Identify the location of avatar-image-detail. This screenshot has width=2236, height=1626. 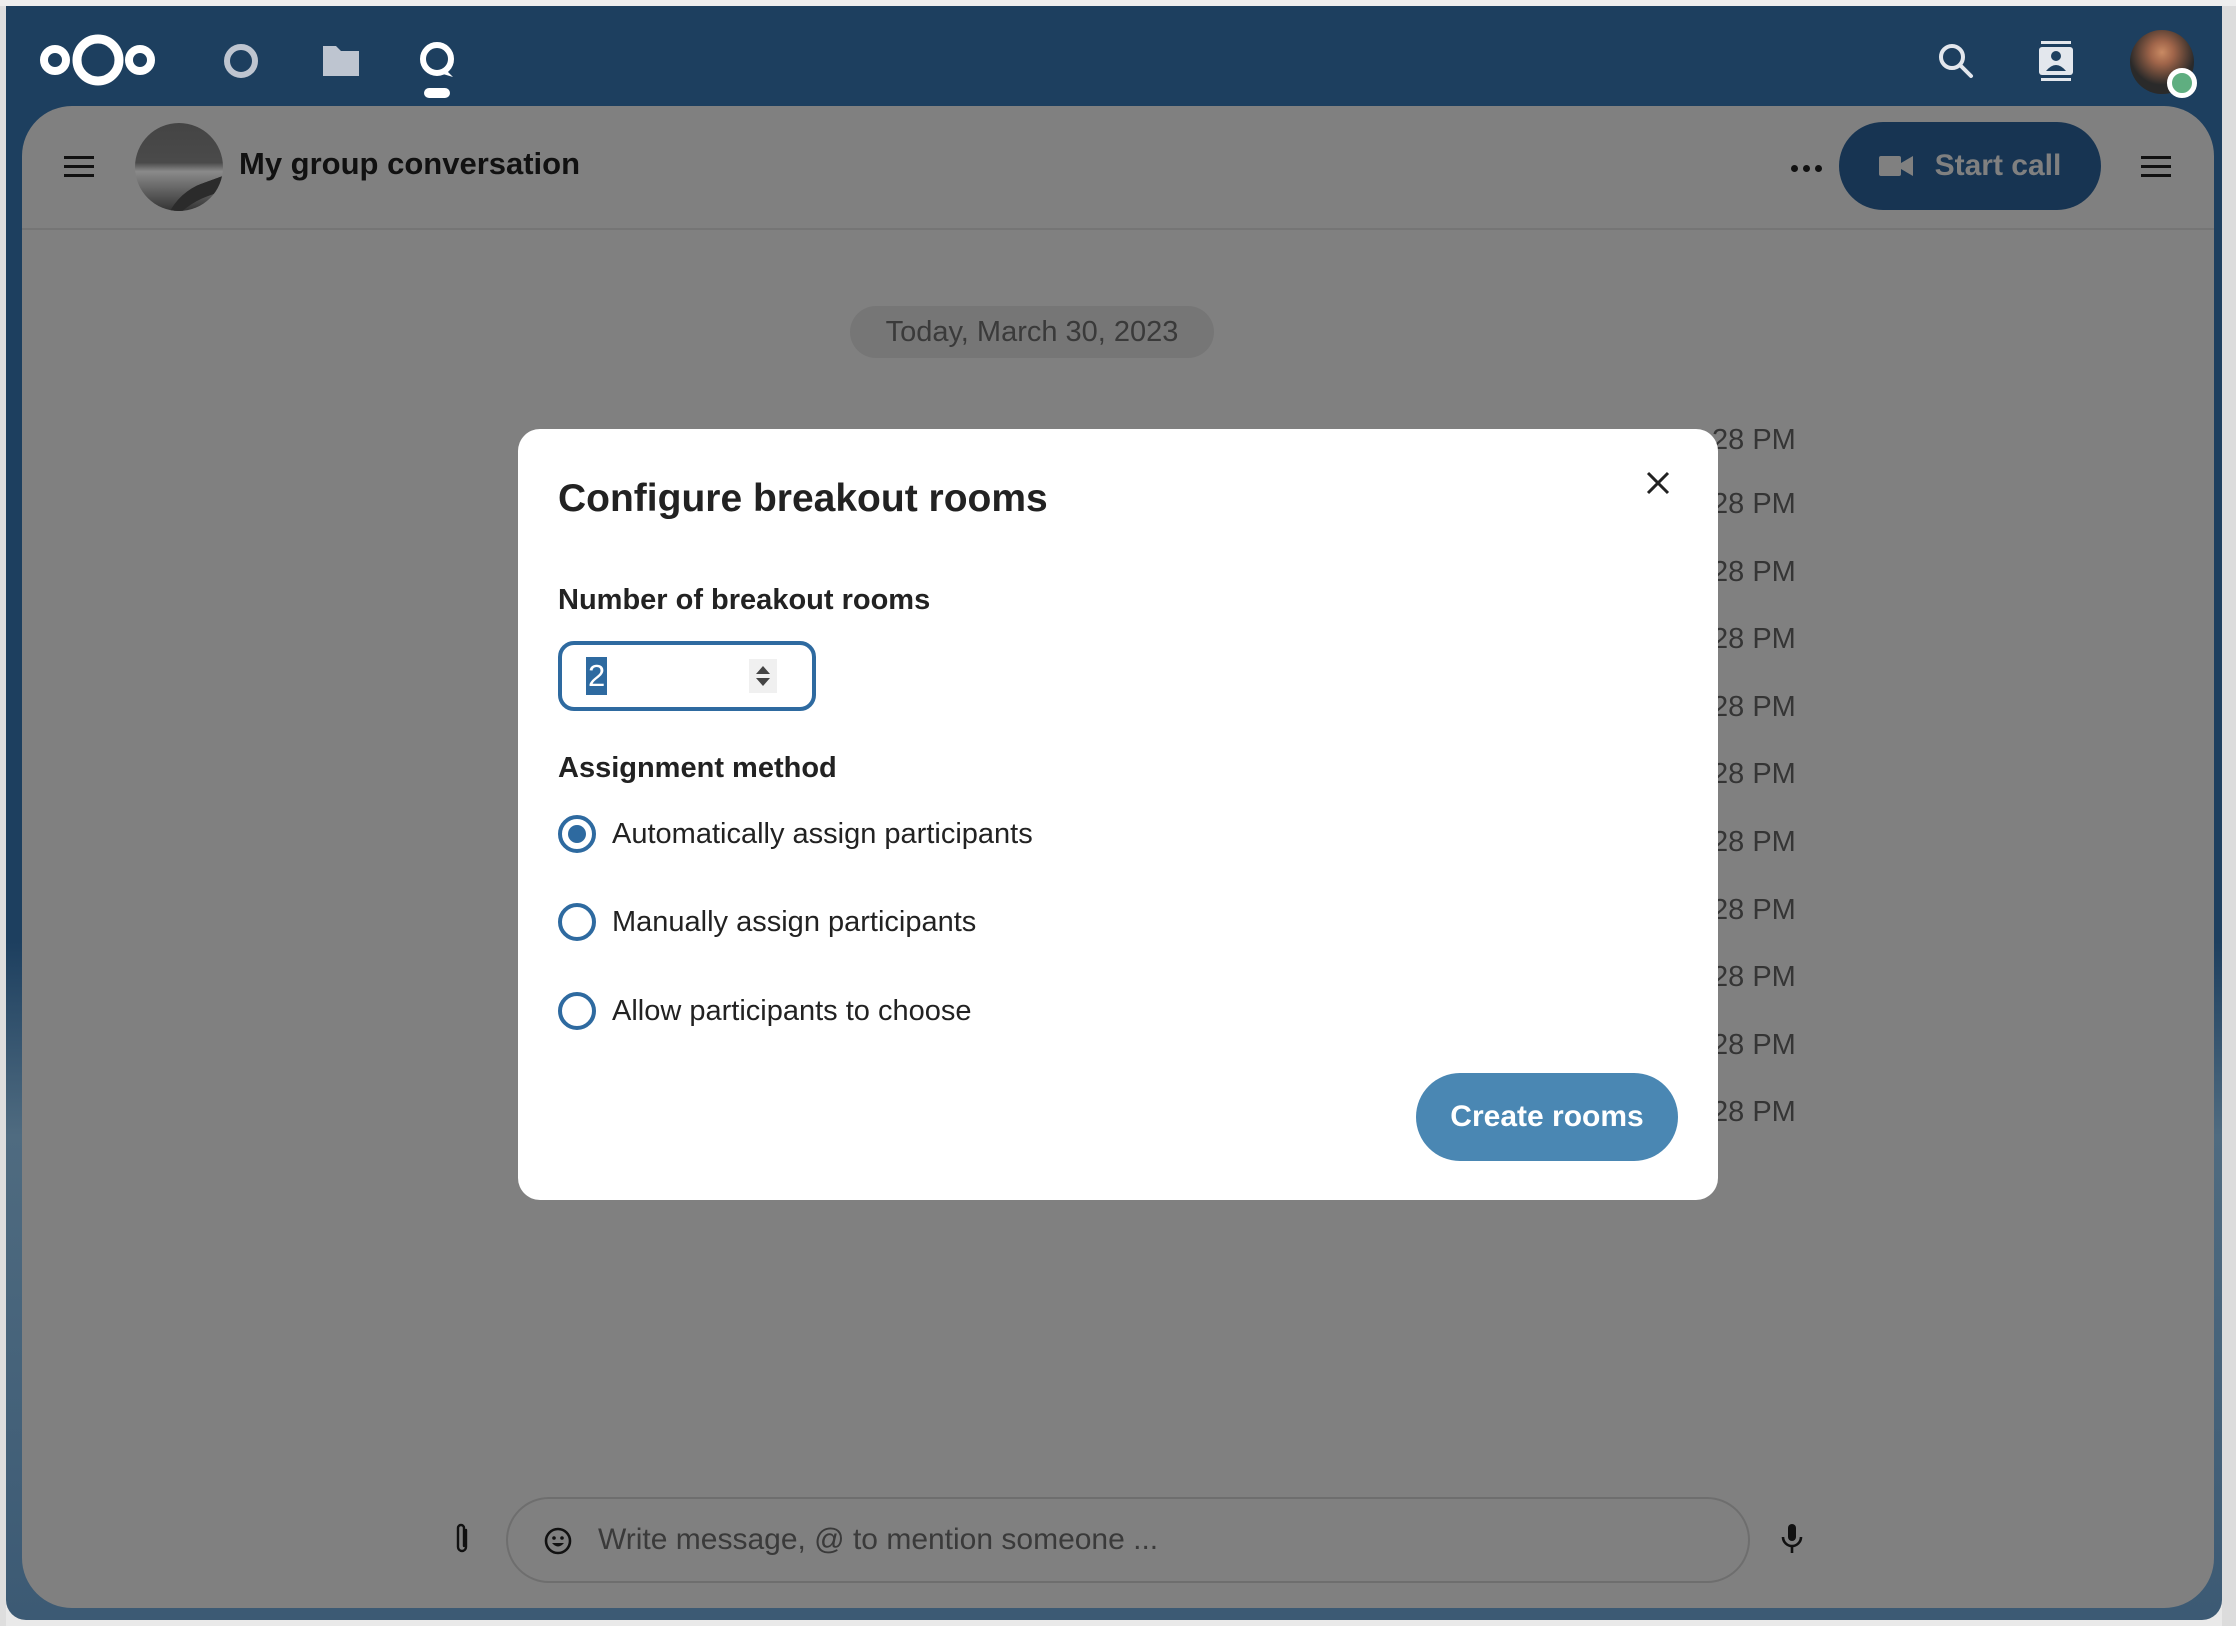
(184, 186).